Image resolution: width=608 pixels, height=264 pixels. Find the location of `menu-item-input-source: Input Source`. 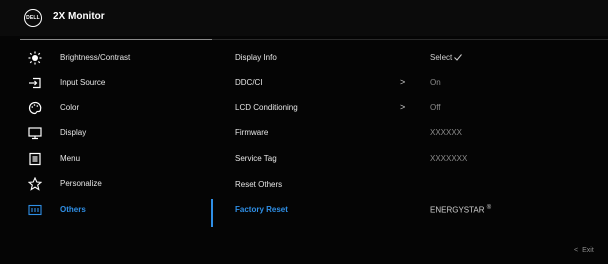

menu-item-input-source: Input Source is located at coordinates (116, 84).